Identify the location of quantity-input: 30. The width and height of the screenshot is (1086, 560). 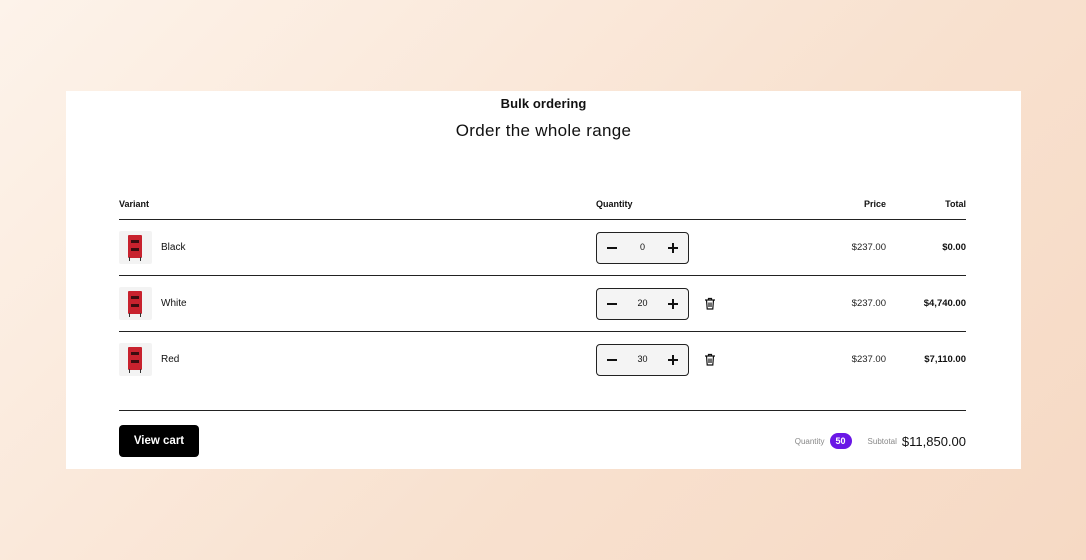
(642, 359).